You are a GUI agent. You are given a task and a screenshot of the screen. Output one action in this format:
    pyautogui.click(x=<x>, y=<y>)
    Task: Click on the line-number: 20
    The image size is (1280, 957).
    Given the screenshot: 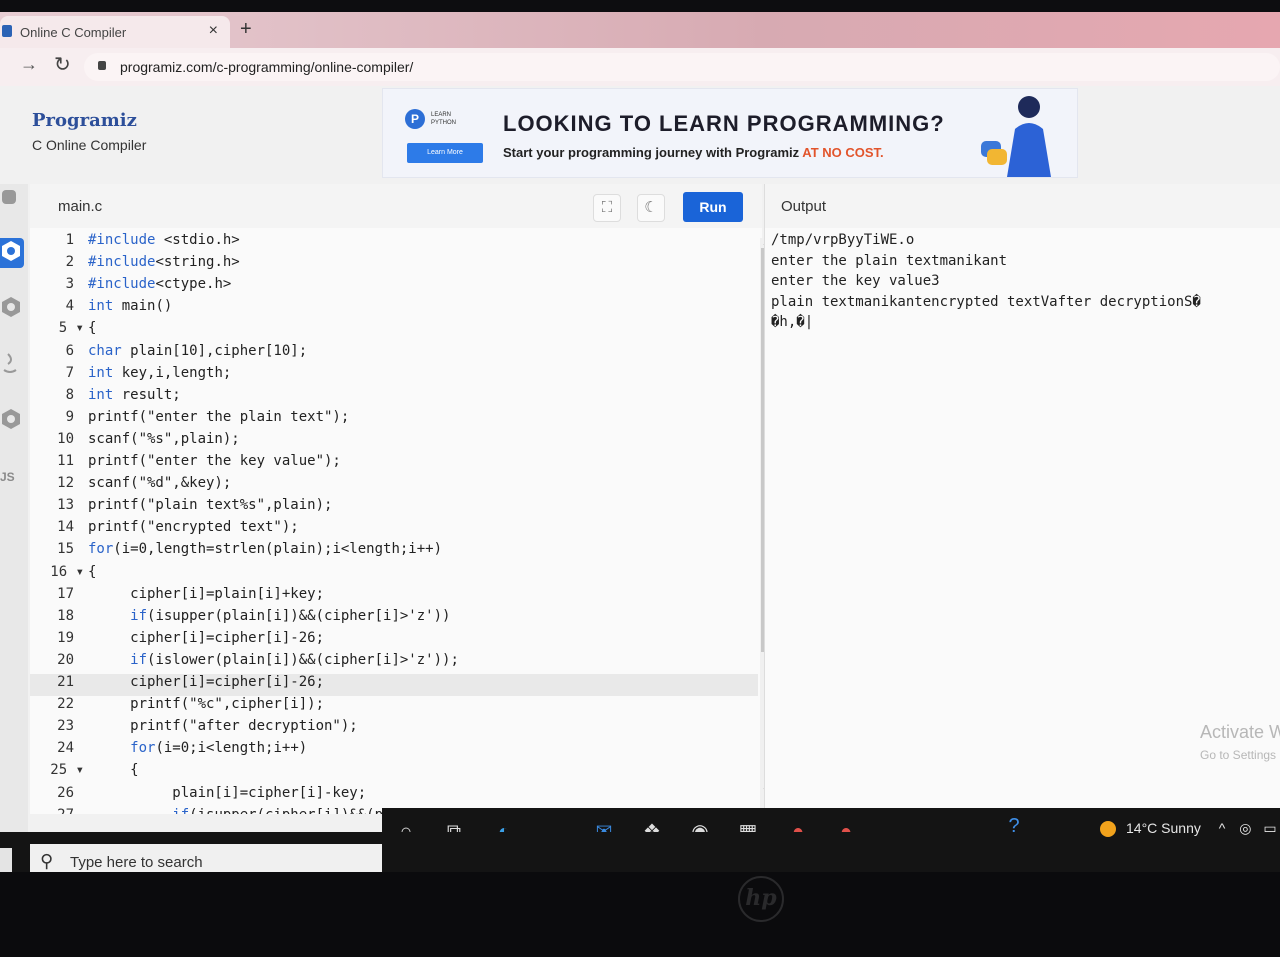 What is the action you would take?
    pyautogui.click(x=65, y=659)
    